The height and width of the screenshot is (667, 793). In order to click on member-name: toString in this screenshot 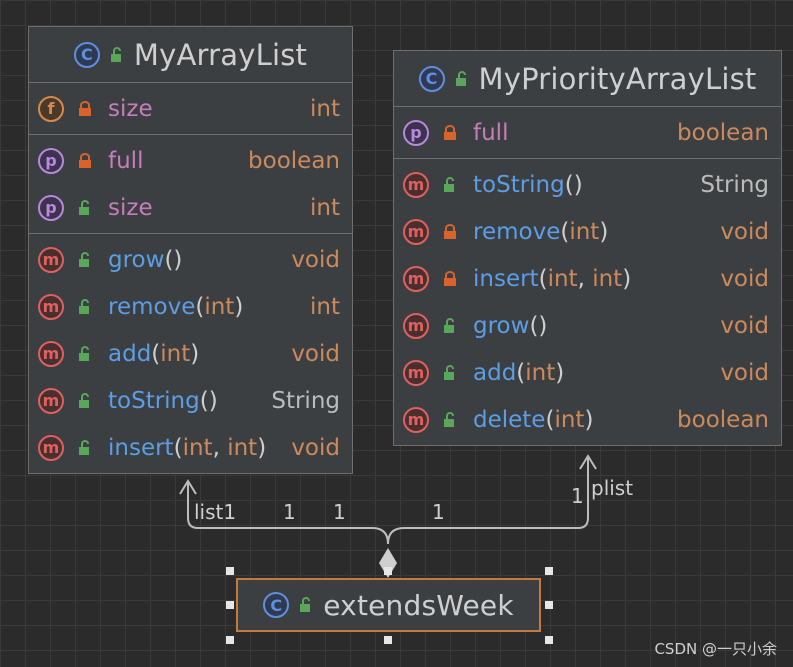, I will do `click(519, 184)`.